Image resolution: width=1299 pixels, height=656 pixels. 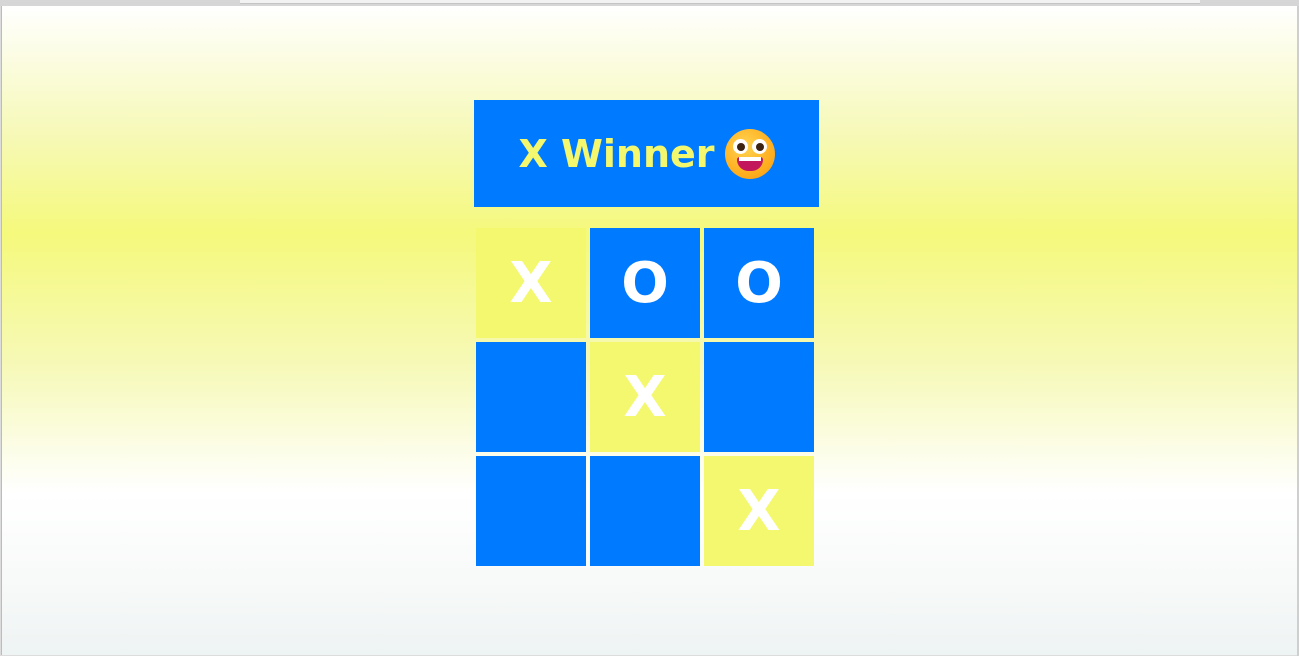 I want to click on grinning-face-icon, so click(x=749, y=153).